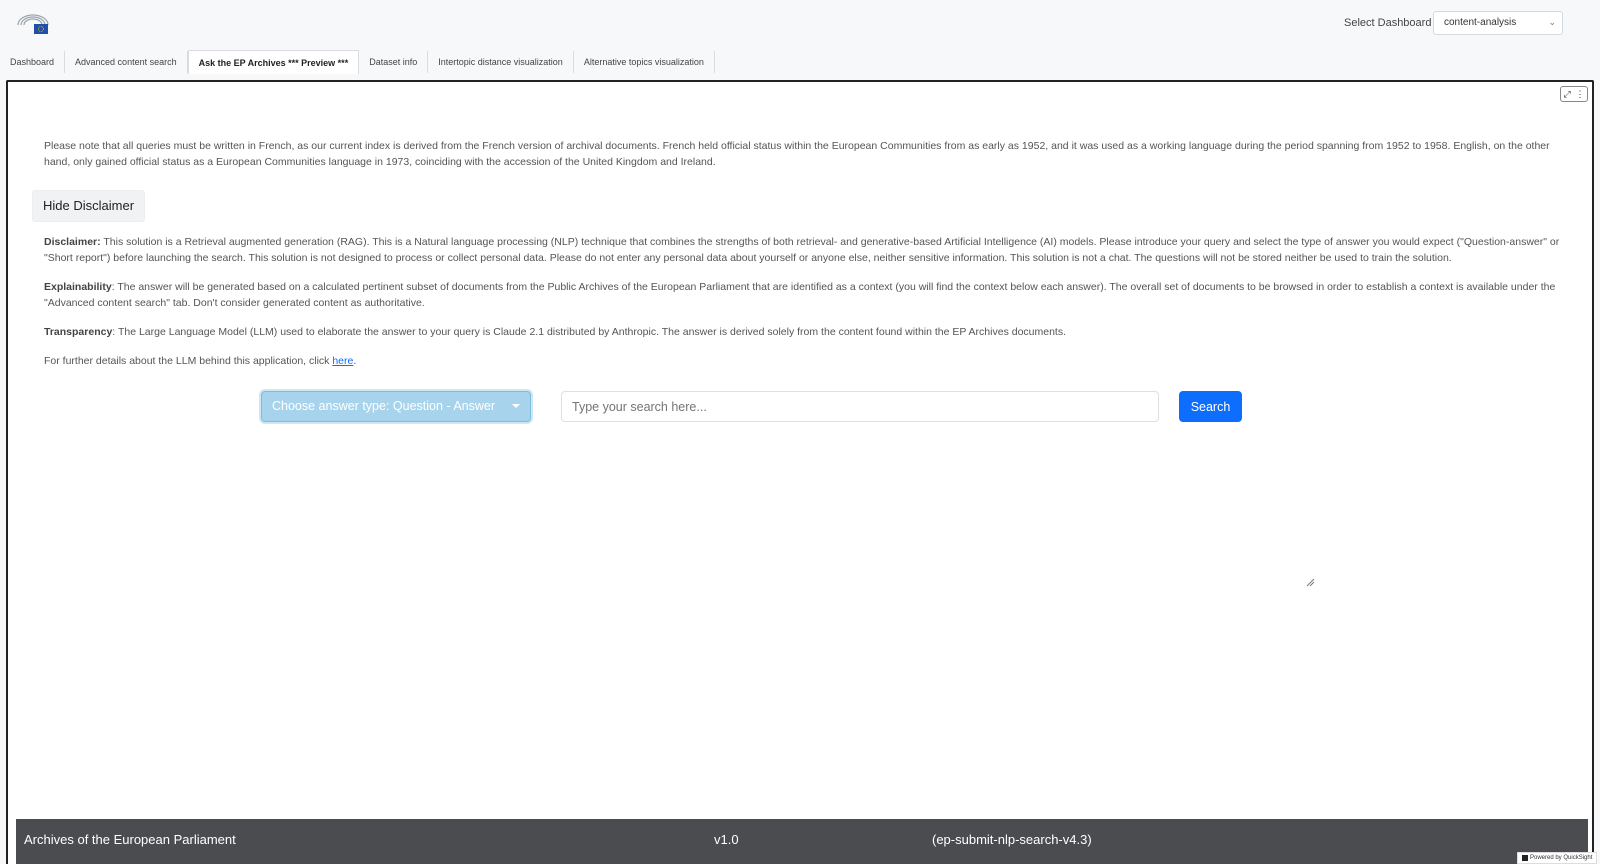  I want to click on top-bar: Select Dashboard content-analysis ⌄, so click(800, 24).